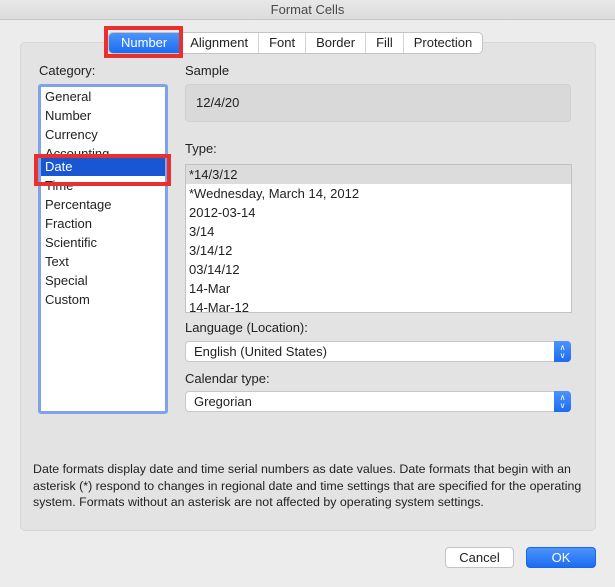 The width and height of the screenshot is (615, 587). What do you see at coordinates (378, 231) in the screenshot?
I see `type-item: 3/14` at bounding box center [378, 231].